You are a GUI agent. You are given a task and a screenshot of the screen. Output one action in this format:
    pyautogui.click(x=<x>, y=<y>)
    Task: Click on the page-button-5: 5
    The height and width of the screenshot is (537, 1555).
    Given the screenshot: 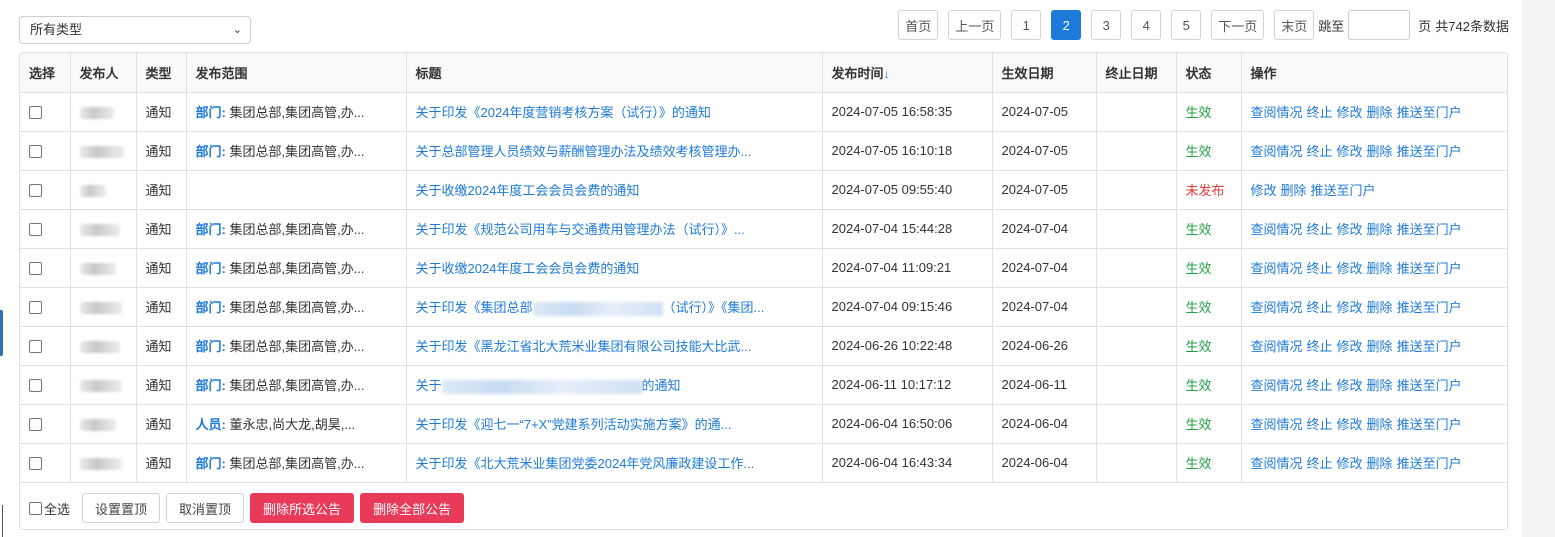 What is the action you would take?
    pyautogui.click(x=1186, y=25)
    